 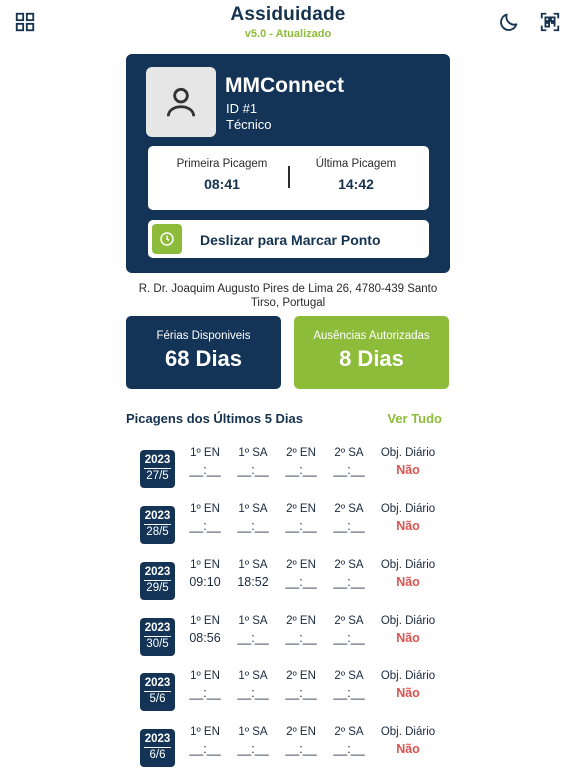 What do you see at coordinates (157, 699) in the screenshot?
I see `date-day: 5/6` at bounding box center [157, 699].